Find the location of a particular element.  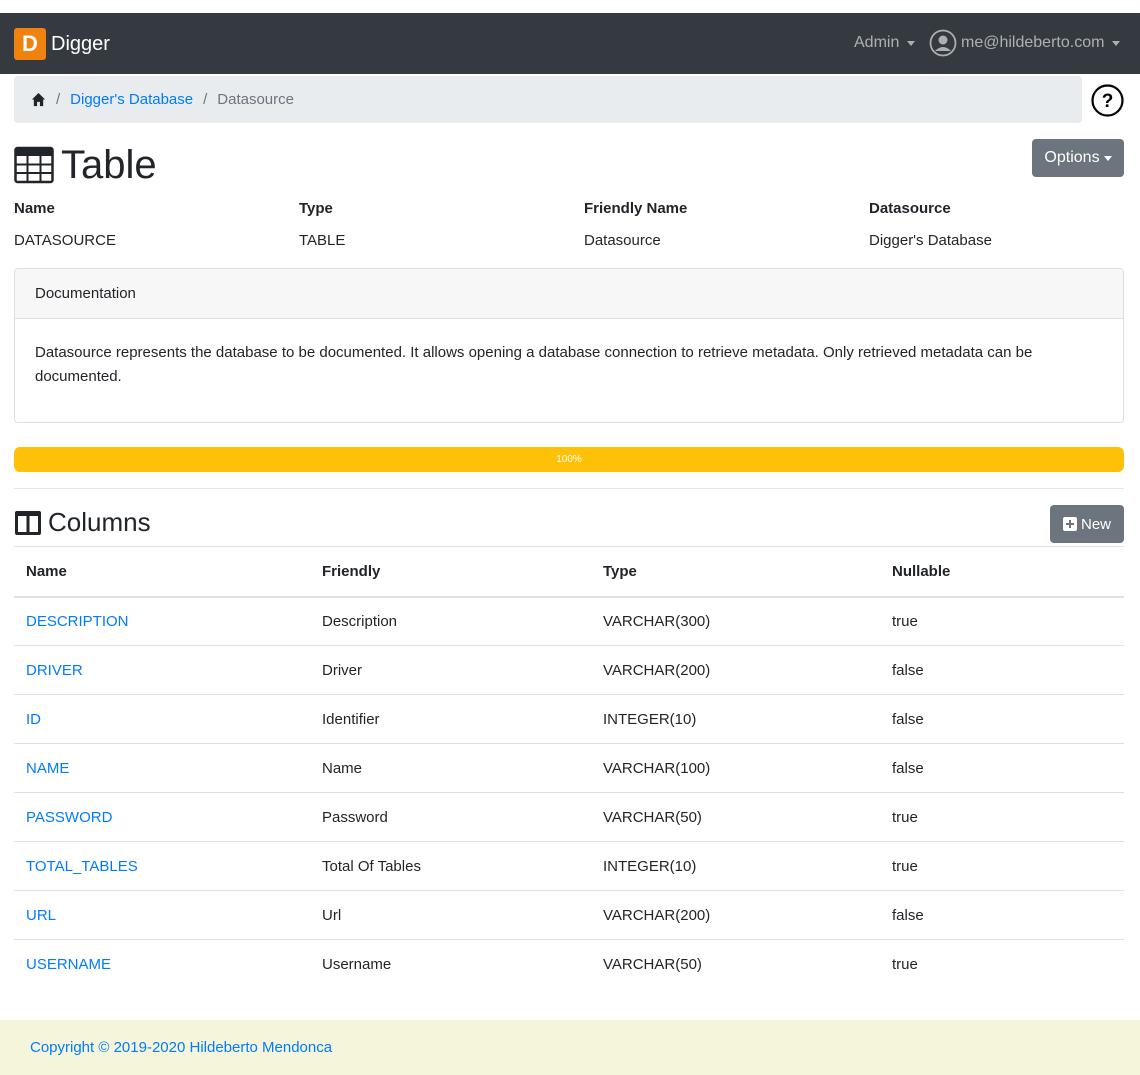

table-row: DRIVER Driver VARCHAR(200) false is located at coordinates (569, 670).